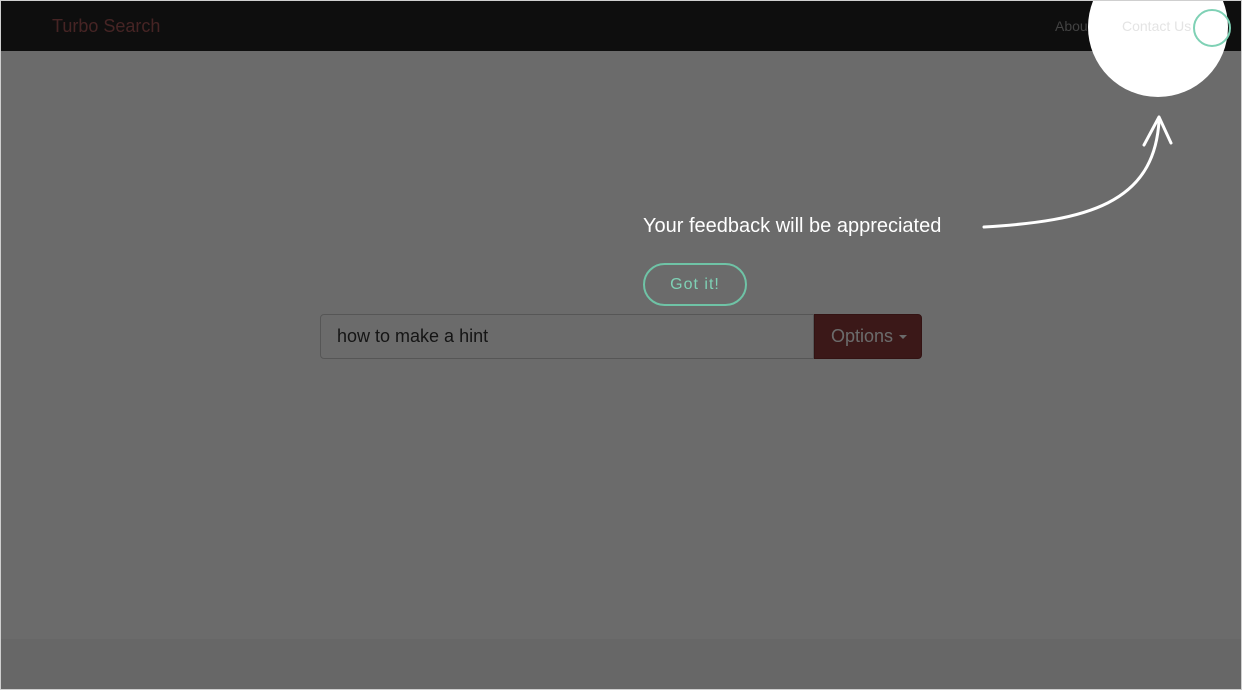 The height and width of the screenshot is (690, 1242). Describe the element at coordinates (106, 26) in the screenshot. I see `brand-link: Turbo Search` at that location.